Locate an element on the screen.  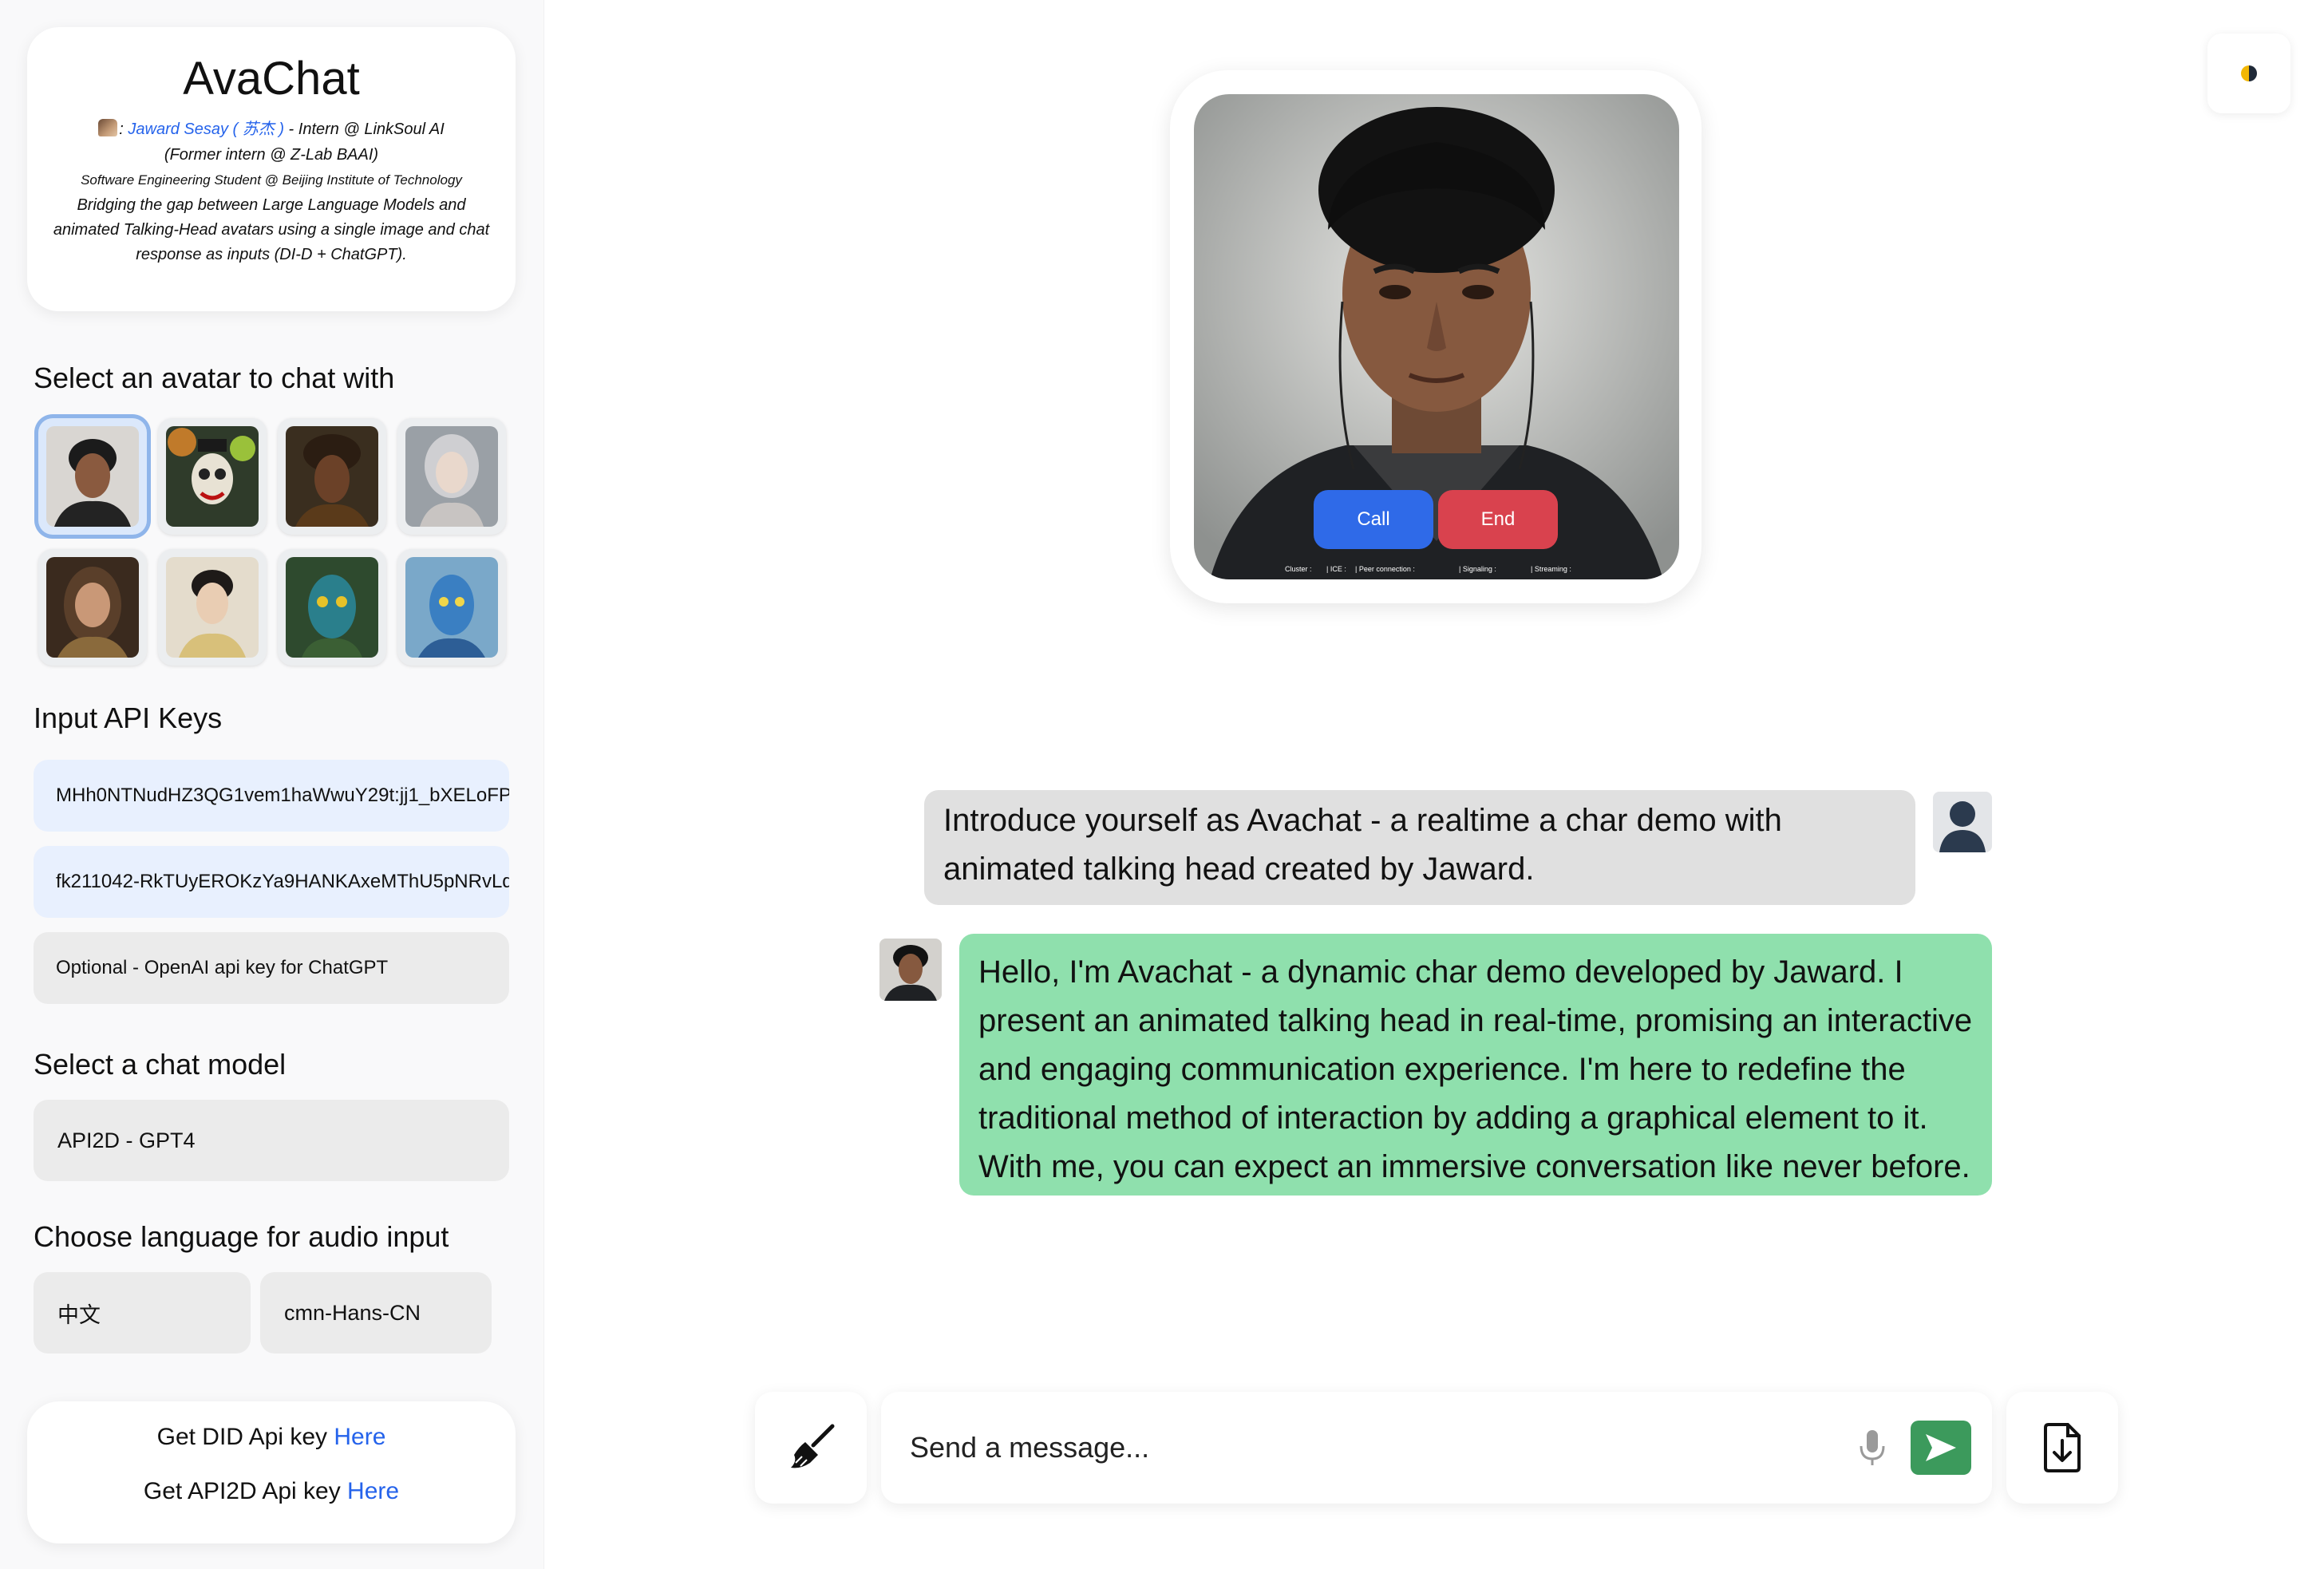
bot-avatar is located at coordinates (910, 970).